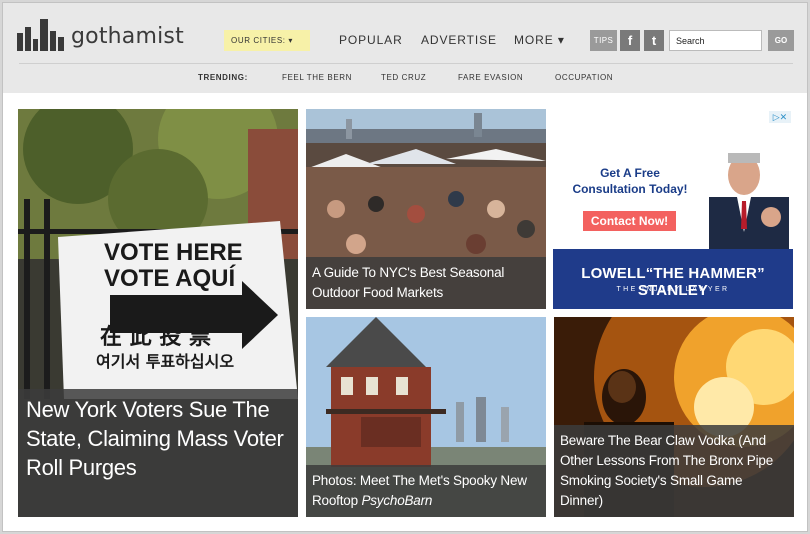 Image resolution: width=810 pixels, height=534 pixels. Describe the element at coordinates (490, 77) in the screenshot. I see `trending-item-fare-evasion: FARE EVASION` at that location.